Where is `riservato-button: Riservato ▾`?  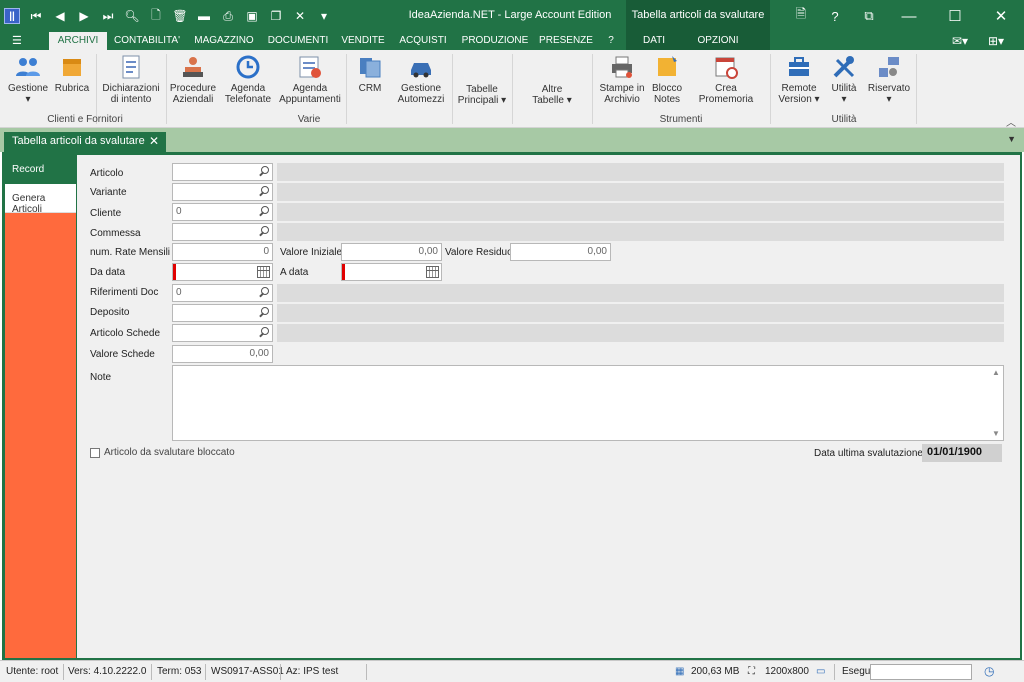 riservato-button: Riservato ▾ is located at coordinates (889, 83).